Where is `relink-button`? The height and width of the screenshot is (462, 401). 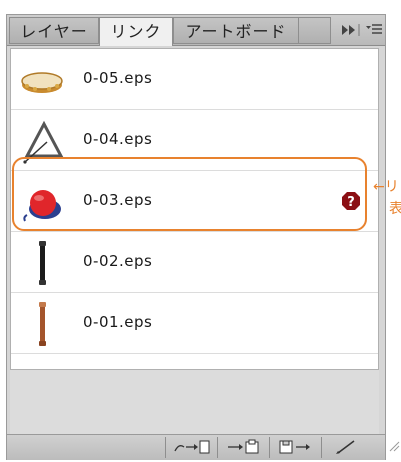
relink-button is located at coordinates (191, 447).